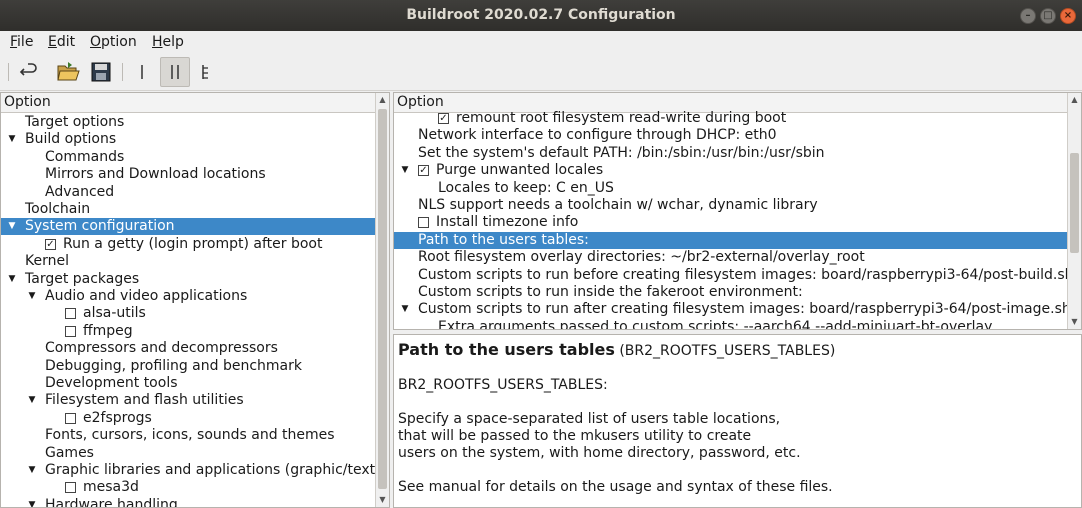 This screenshot has height=508, width=1082. I want to click on tree-row: Kernel, so click(188, 261).